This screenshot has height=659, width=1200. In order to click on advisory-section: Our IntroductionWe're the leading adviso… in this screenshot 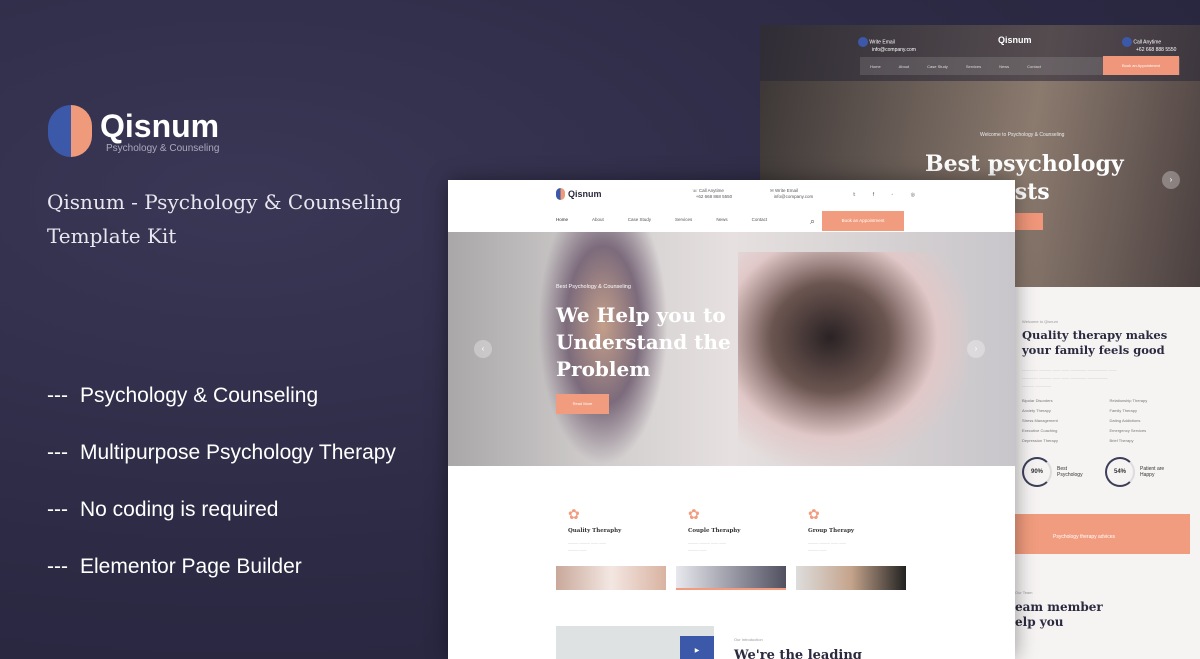, I will do `click(798, 648)`.